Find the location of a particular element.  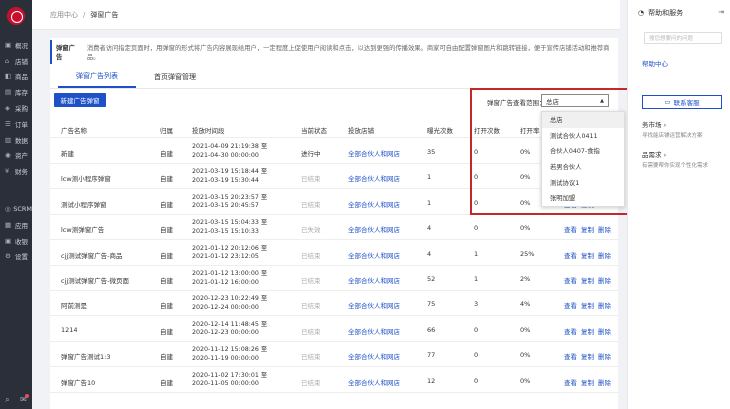

ad-time-start: 2021-01-12 13:00:00 至 is located at coordinates (230, 273).